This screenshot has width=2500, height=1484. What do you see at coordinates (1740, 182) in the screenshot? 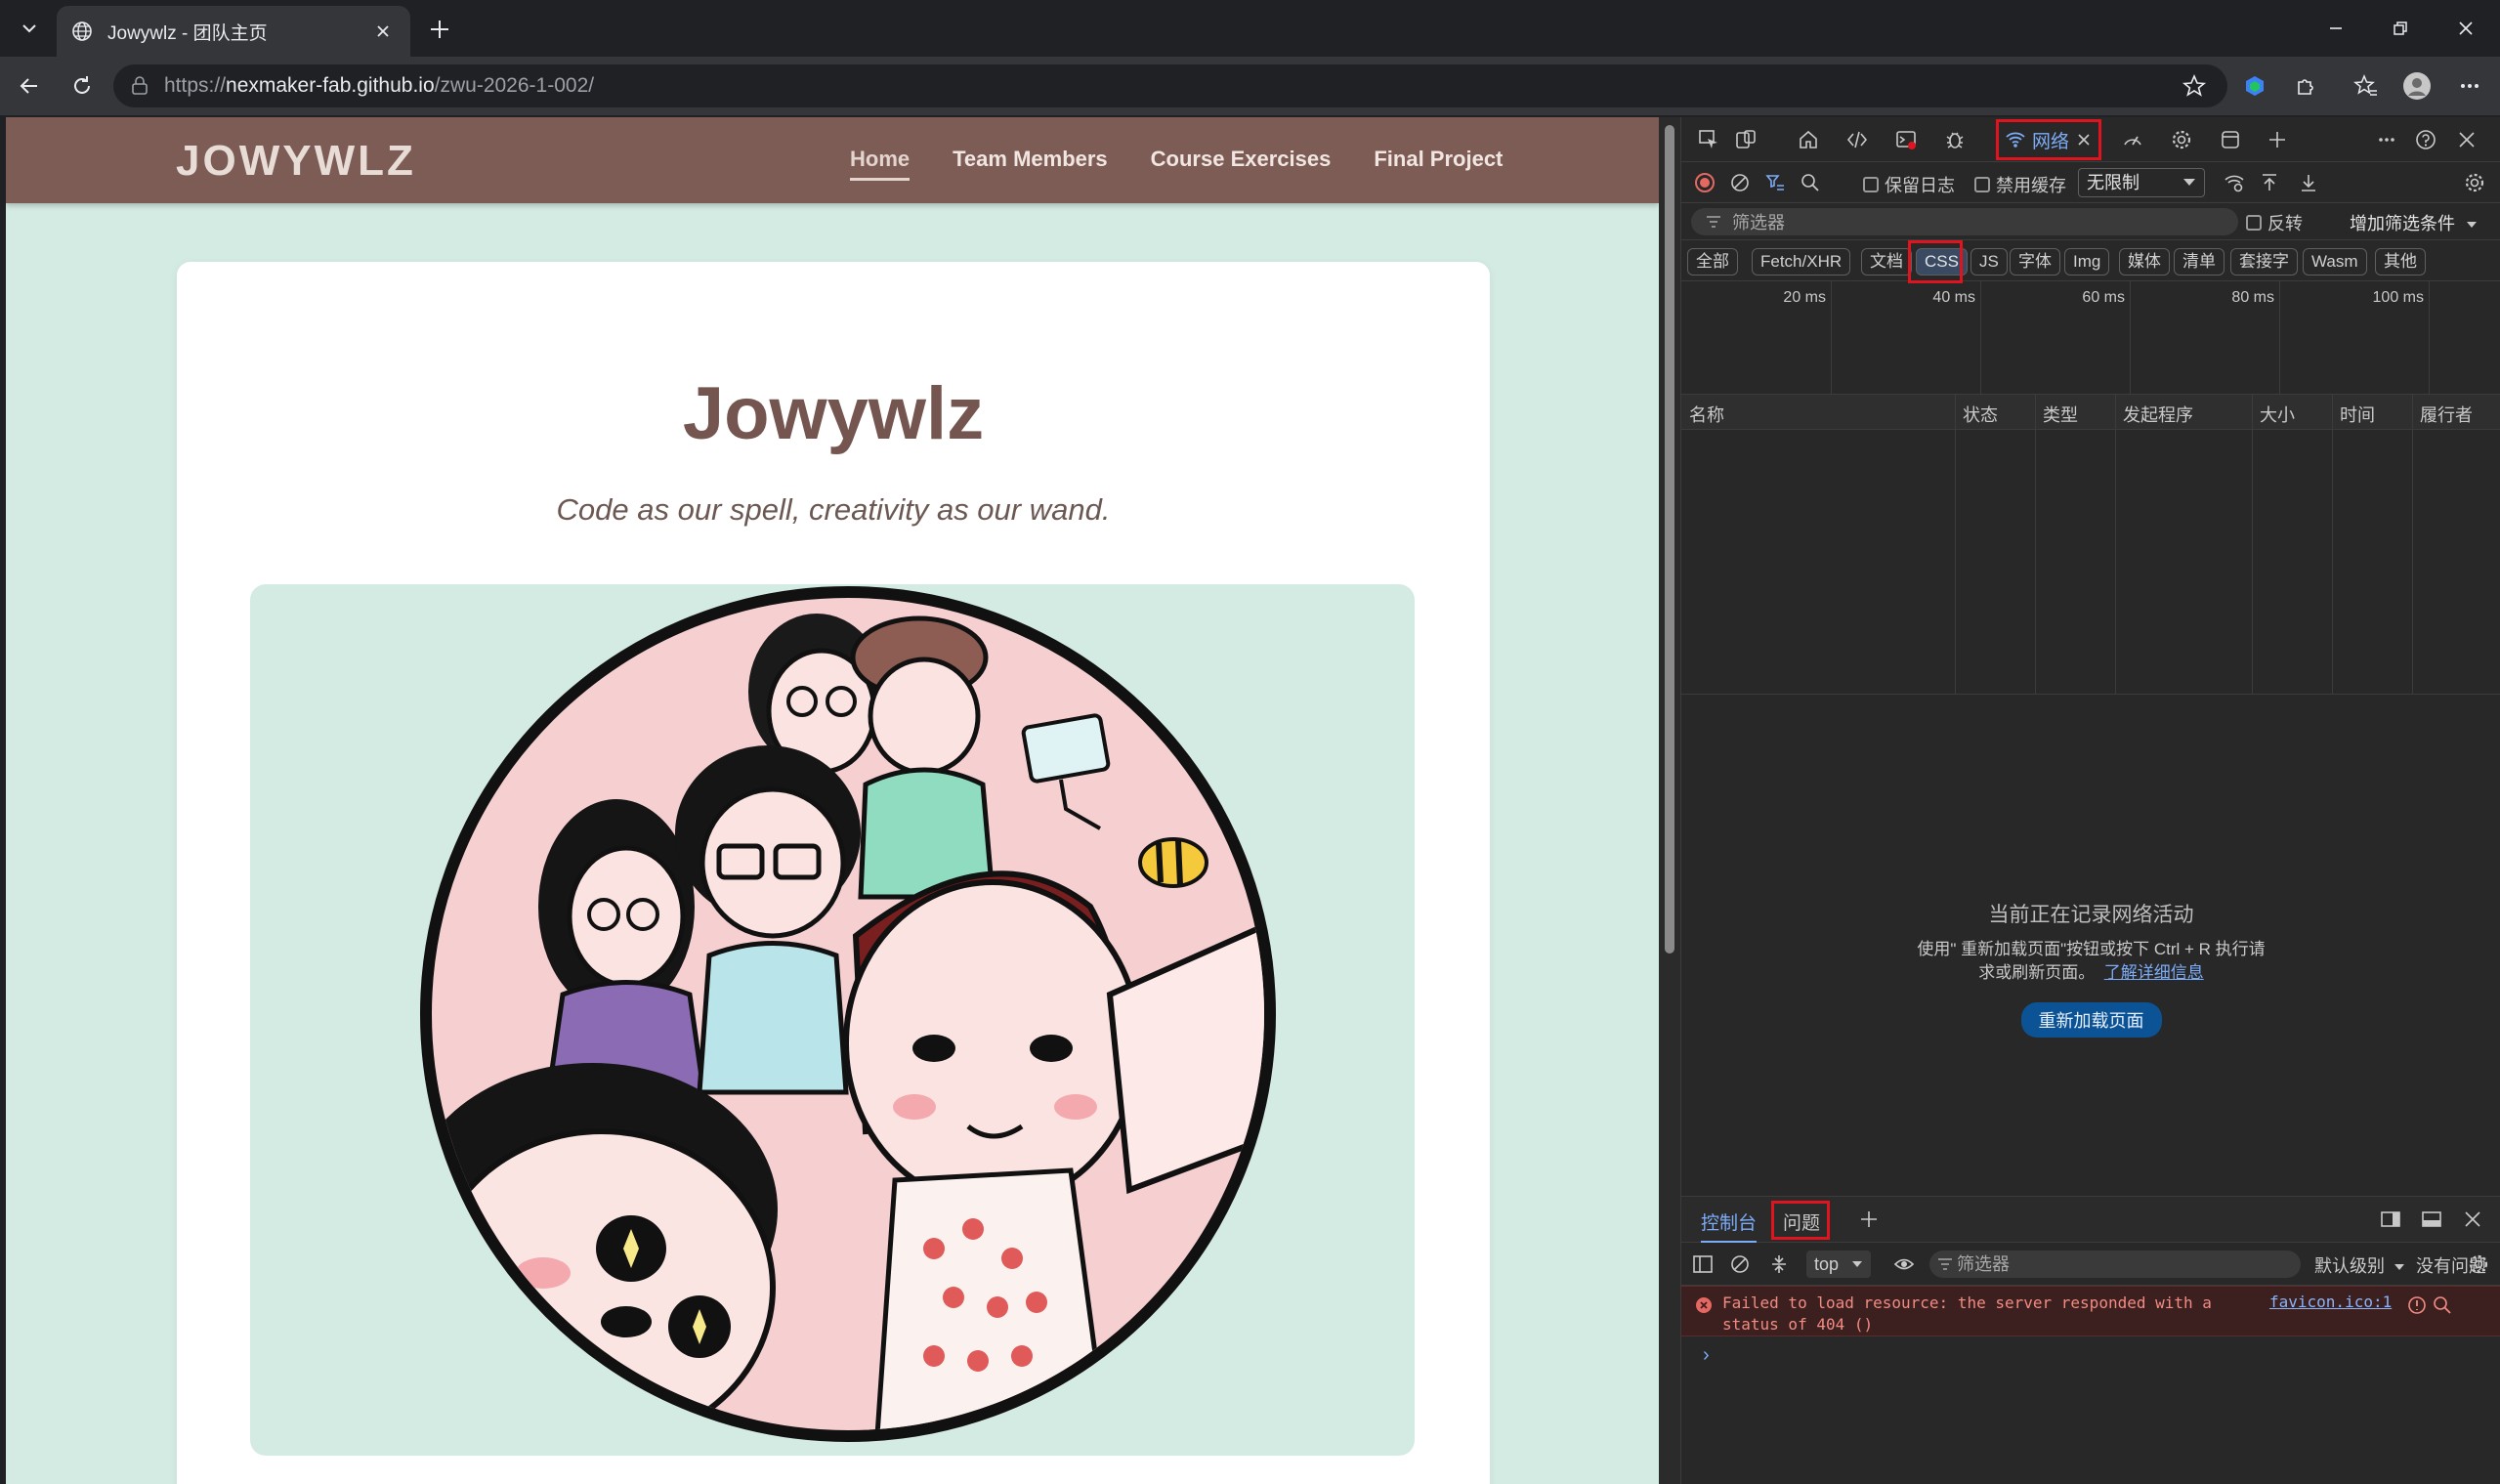
I see `clear-button` at bounding box center [1740, 182].